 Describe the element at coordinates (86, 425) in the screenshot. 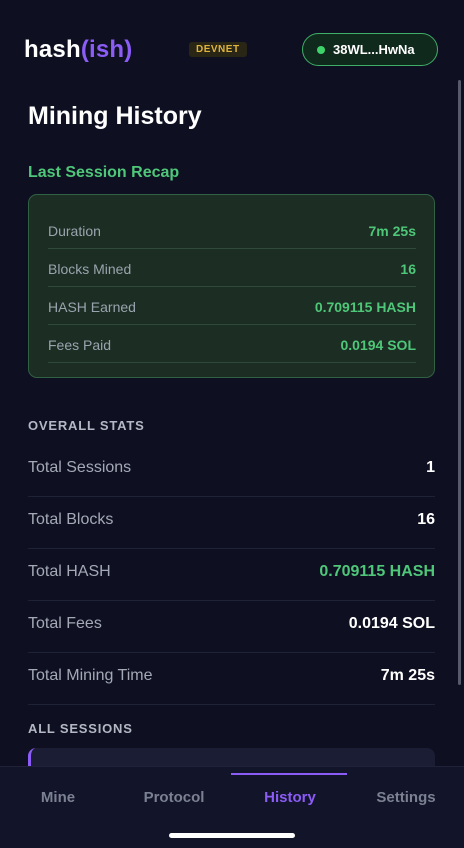

I see `overall-stats-heading: OVERALL STATS` at that location.